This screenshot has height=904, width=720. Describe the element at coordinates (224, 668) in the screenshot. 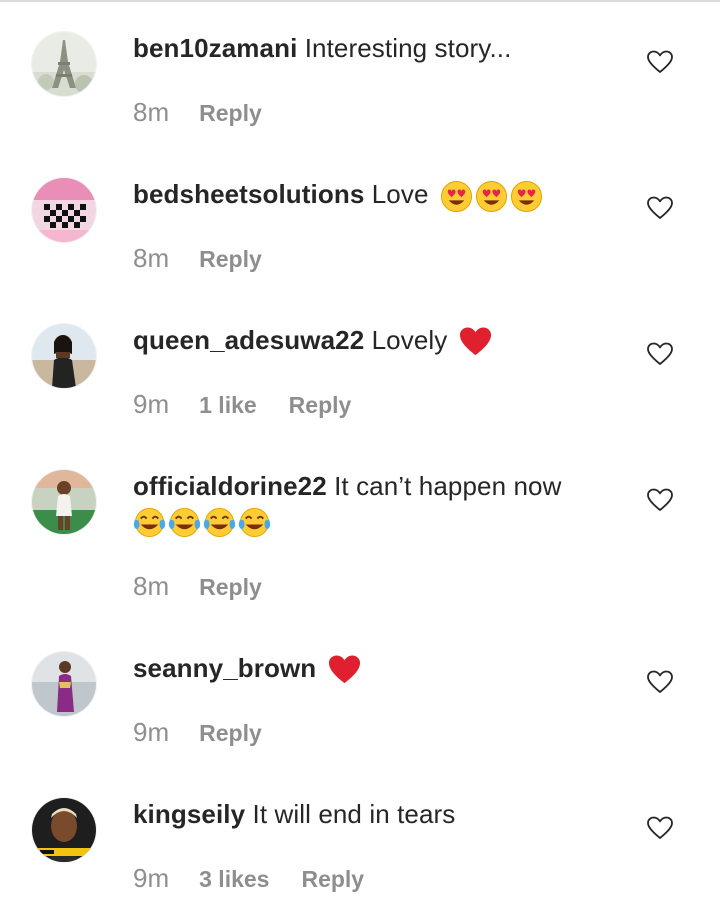

I see `comment-username: seanny_brown` at that location.